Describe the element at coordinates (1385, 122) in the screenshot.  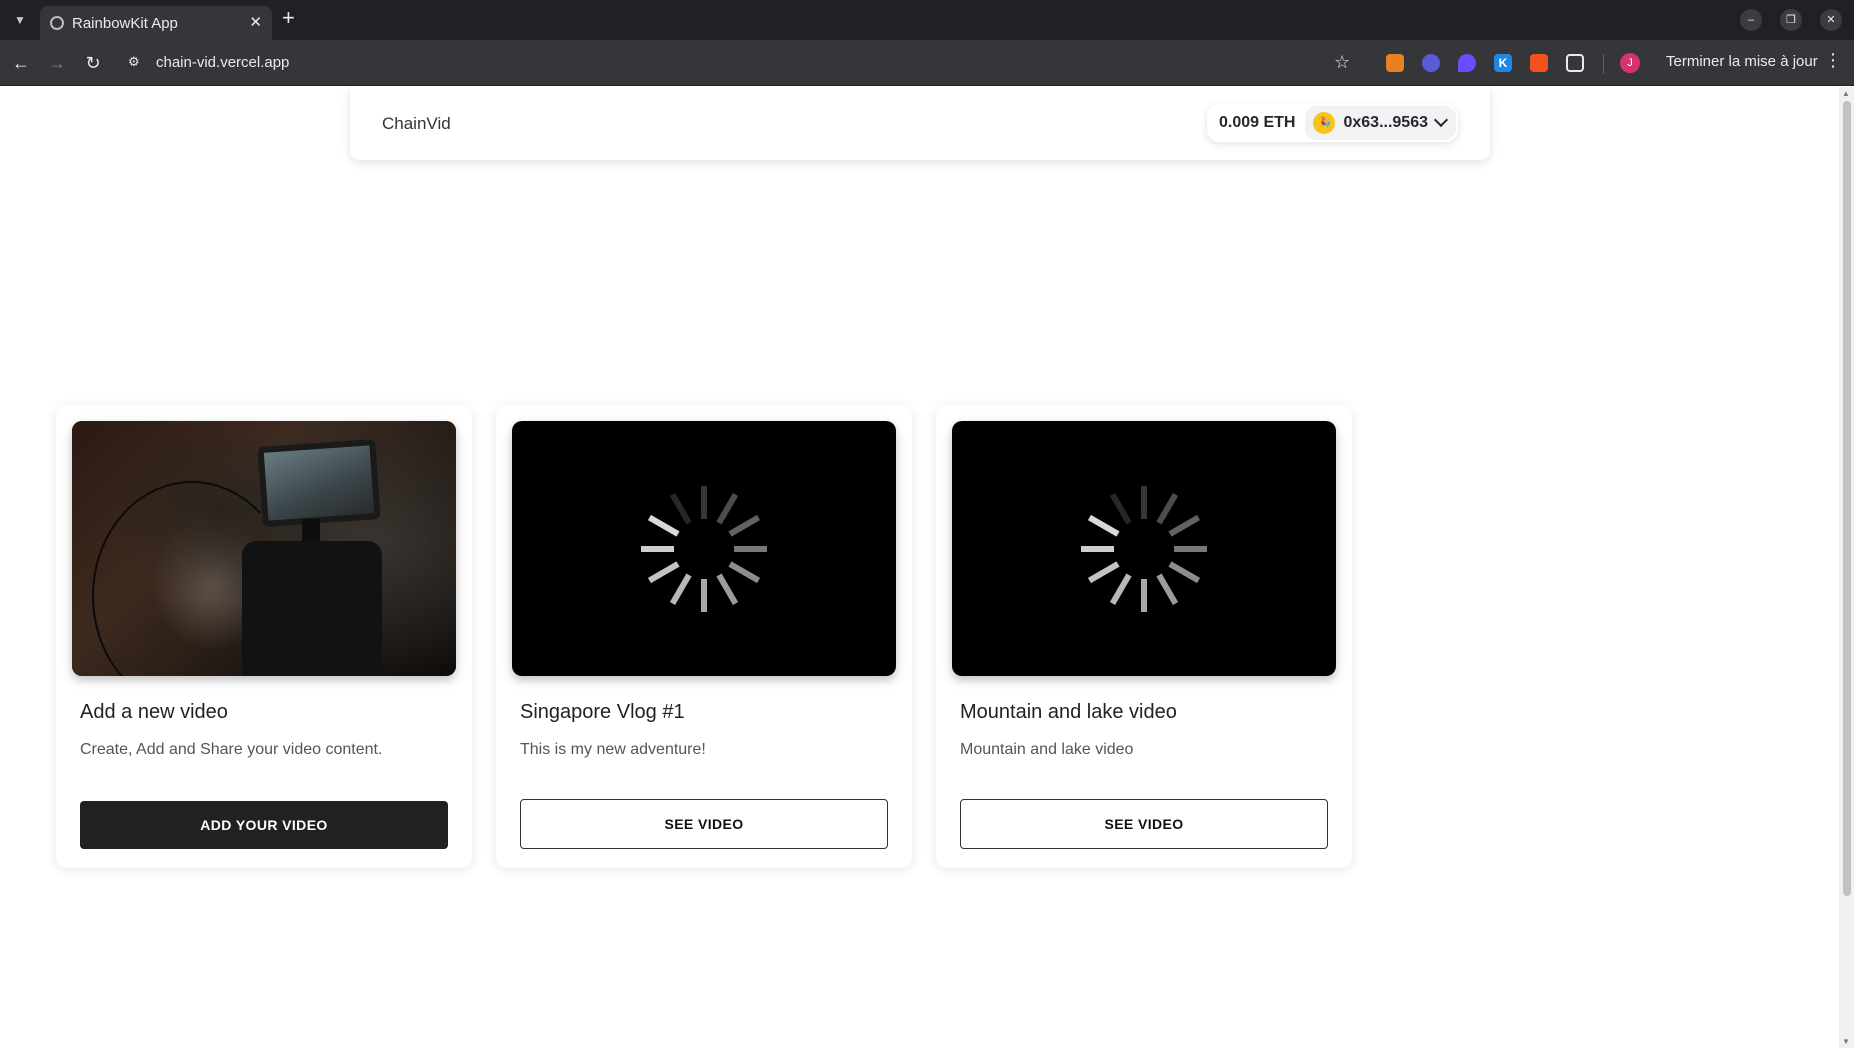
I see `account-address: 0x63...9563` at that location.